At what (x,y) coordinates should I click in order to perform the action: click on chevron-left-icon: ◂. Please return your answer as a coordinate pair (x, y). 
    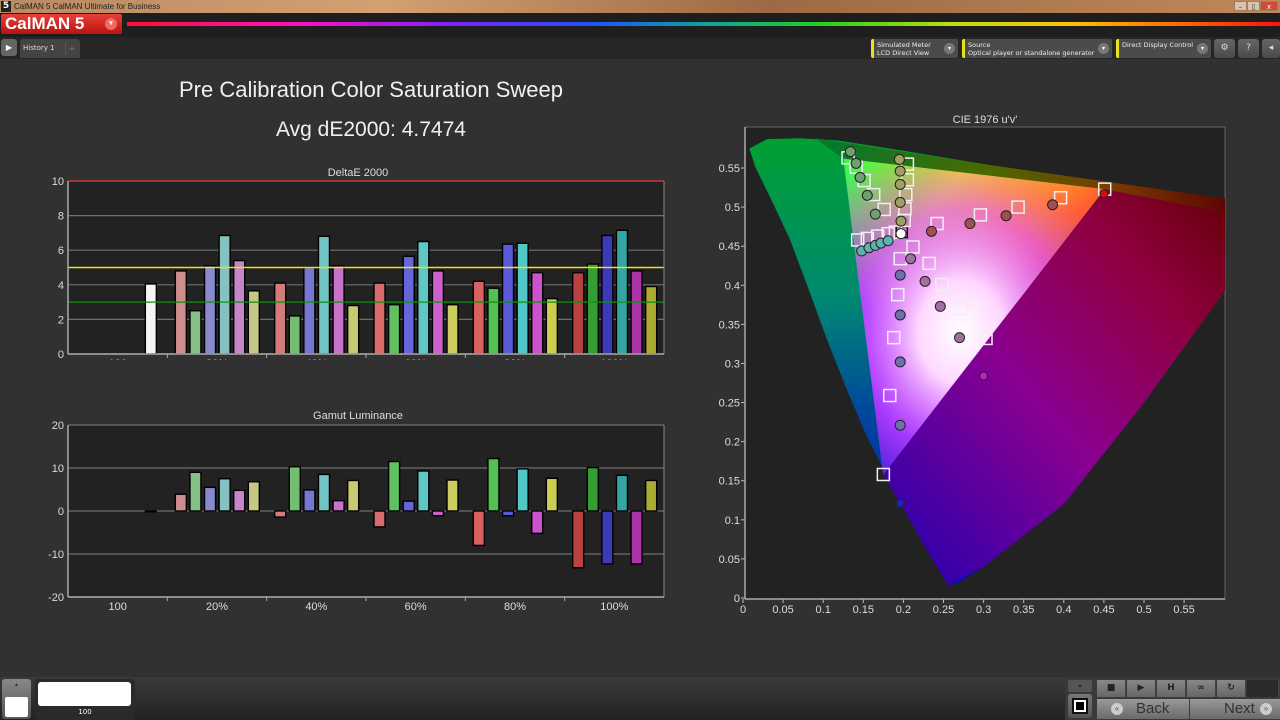
    Looking at the image, I should click on (1271, 48).